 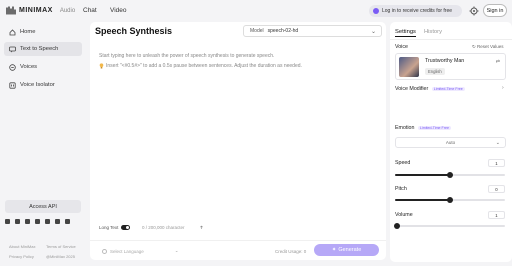 I want to click on social-links, so click(x=37, y=221).